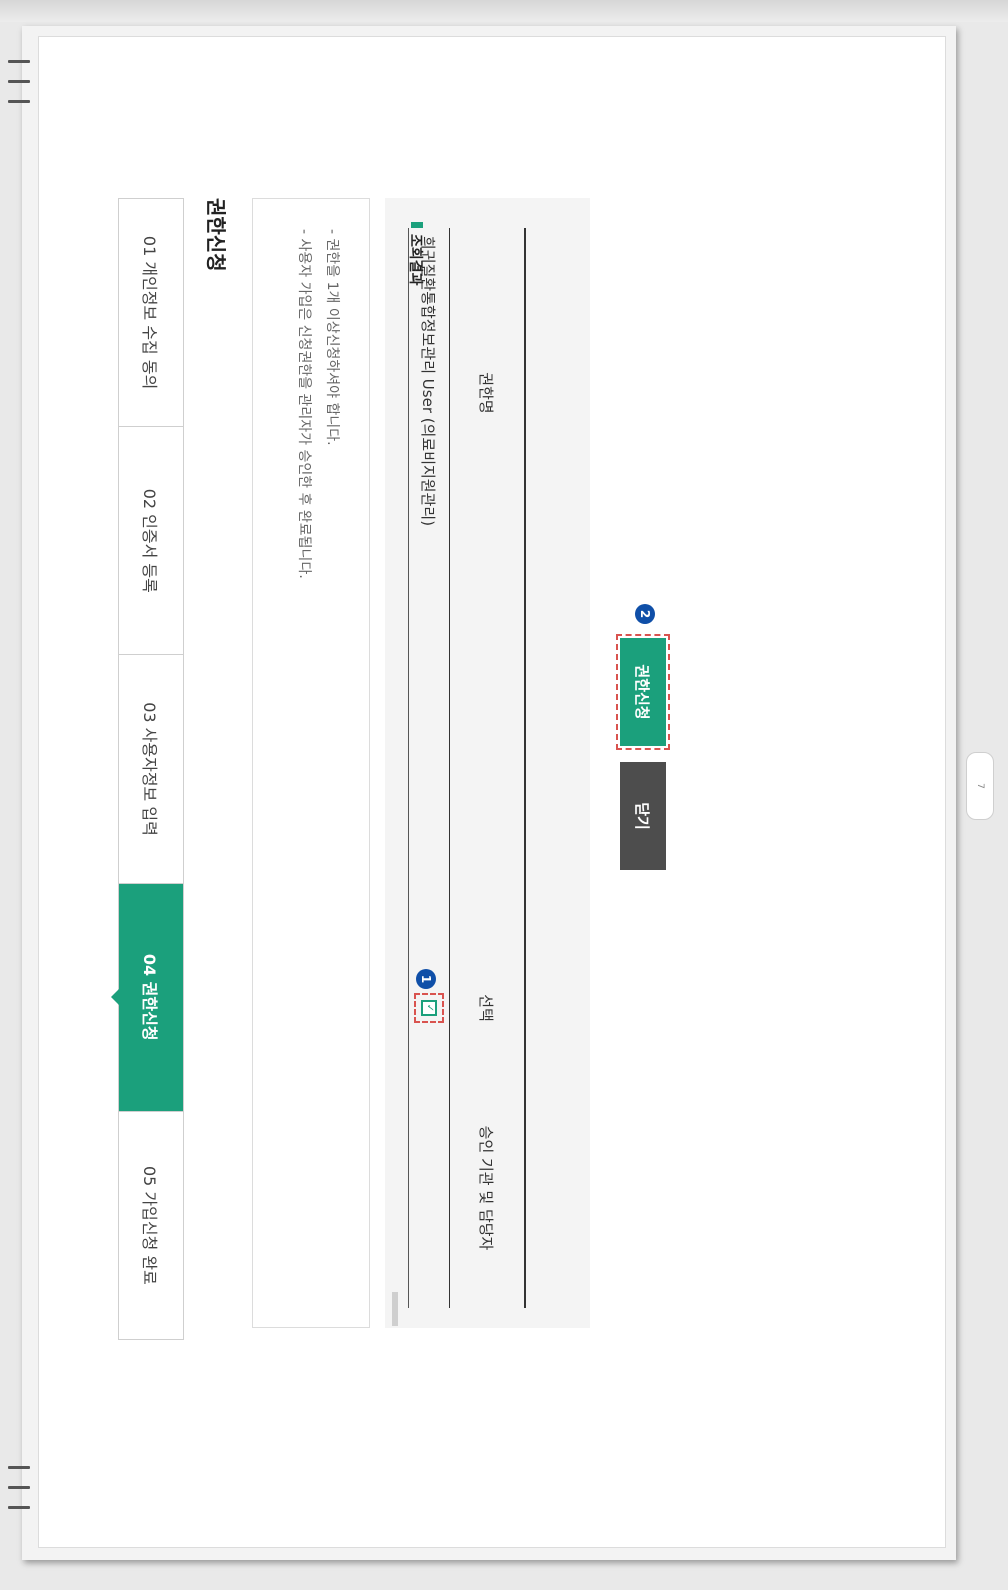 This screenshot has width=1008, height=1590. Describe the element at coordinates (216, 235) in the screenshot. I see `page-title: 권한신청` at that location.